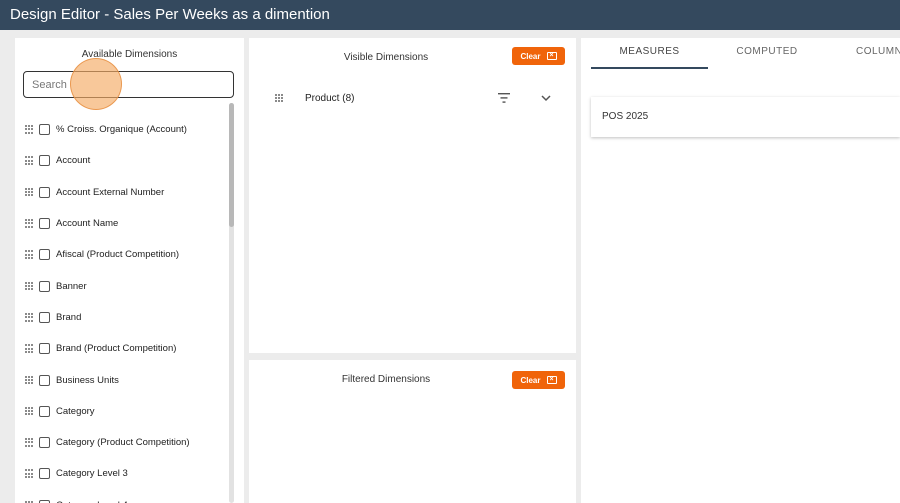 The height and width of the screenshot is (503, 900). What do you see at coordinates (125, 285) in the screenshot?
I see `dimension-list-item: Banner` at bounding box center [125, 285].